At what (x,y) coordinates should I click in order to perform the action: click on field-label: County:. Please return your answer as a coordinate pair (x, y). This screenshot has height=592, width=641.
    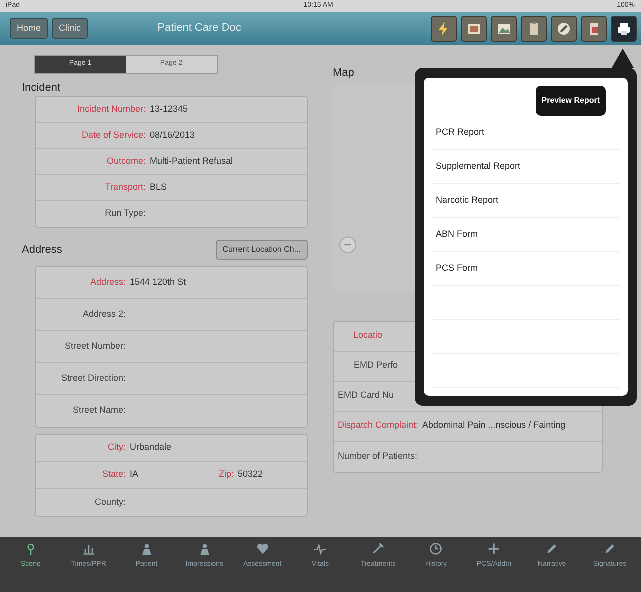
    Looking at the image, I should click on (110, 502).